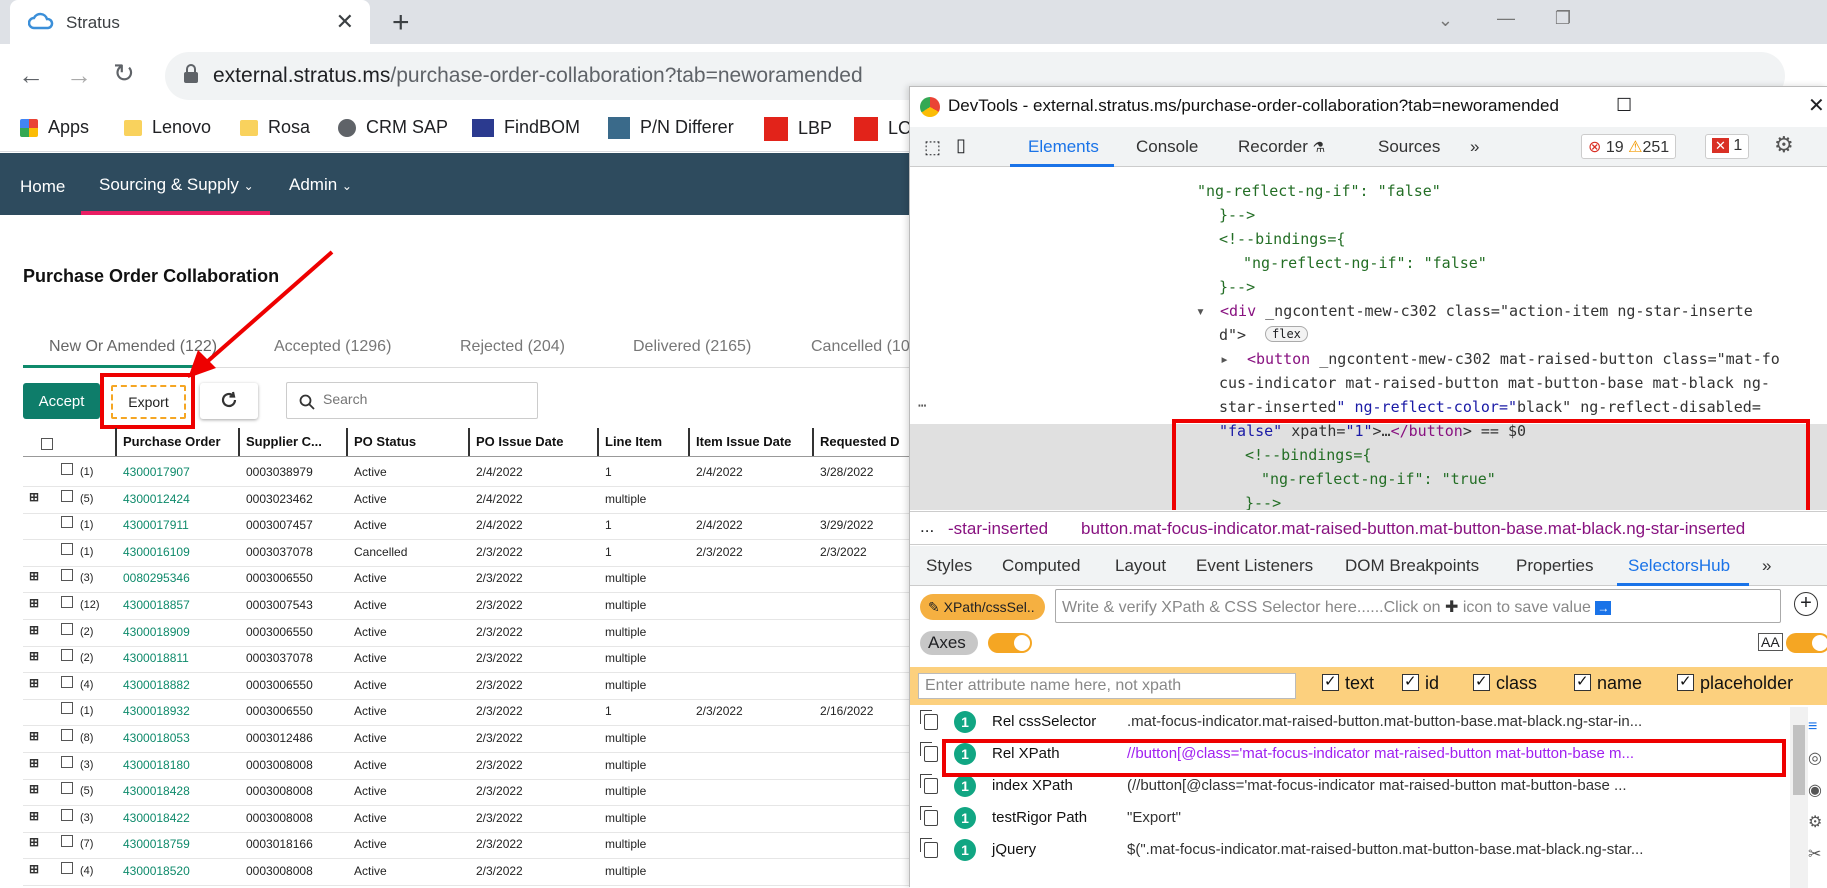  What do you see at coordinates (61, 401) in the screenshot?
I see `accept-button: Accept` at bounding box center [61, 401].